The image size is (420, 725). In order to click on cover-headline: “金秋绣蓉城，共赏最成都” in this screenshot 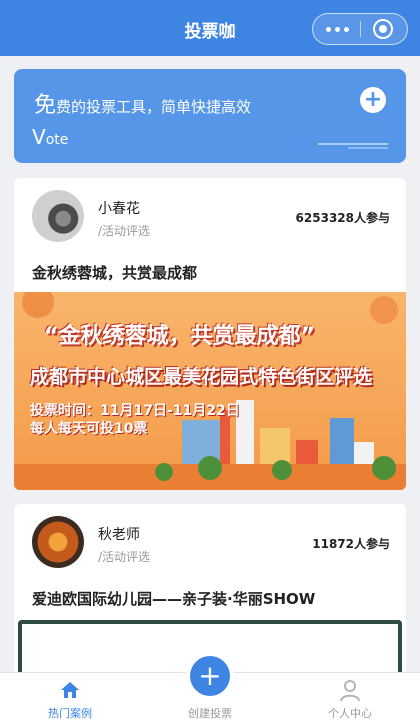, I will do `click(179, 336)`.